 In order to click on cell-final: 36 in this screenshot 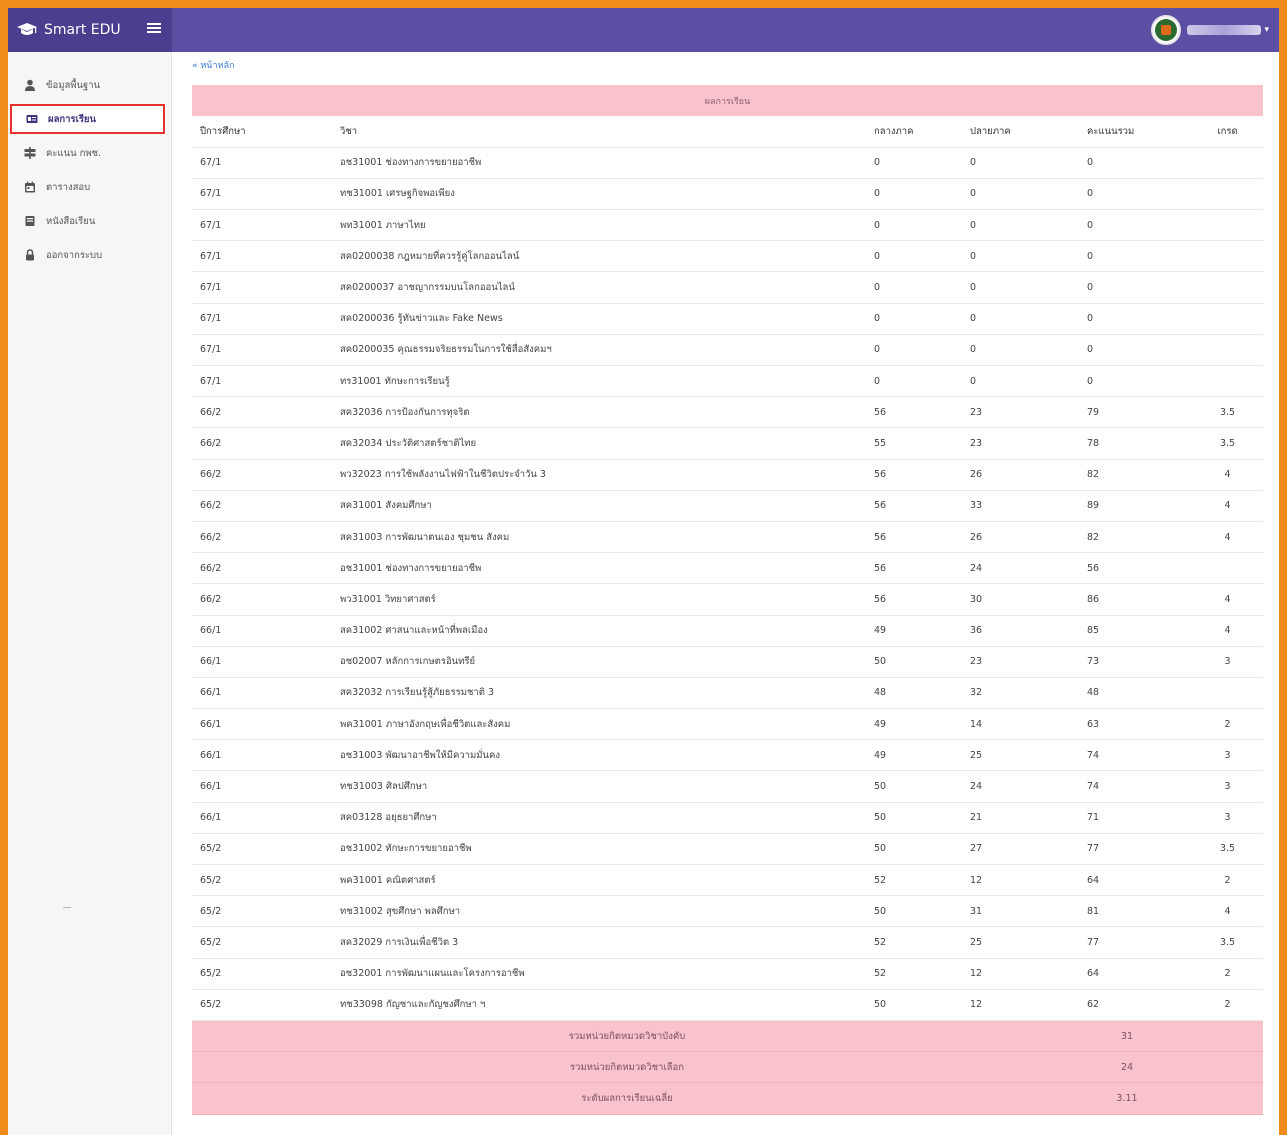, I will do `click(1002, 631)`.